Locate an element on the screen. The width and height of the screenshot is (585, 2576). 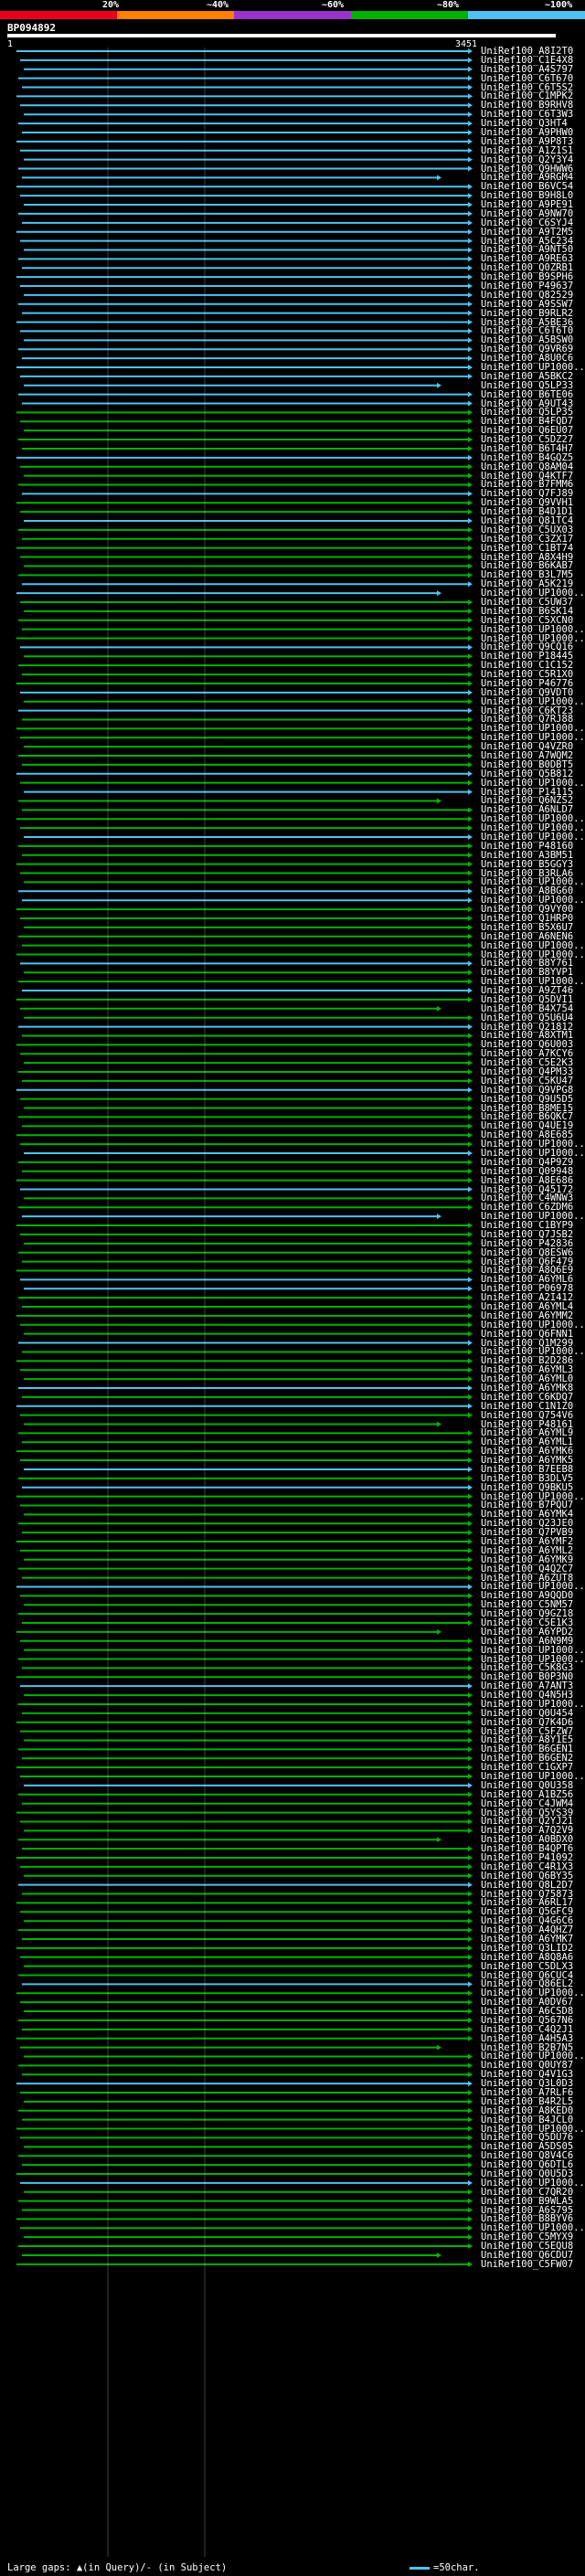
scale-legend: =50char. is located at coordinates (445, 2567).